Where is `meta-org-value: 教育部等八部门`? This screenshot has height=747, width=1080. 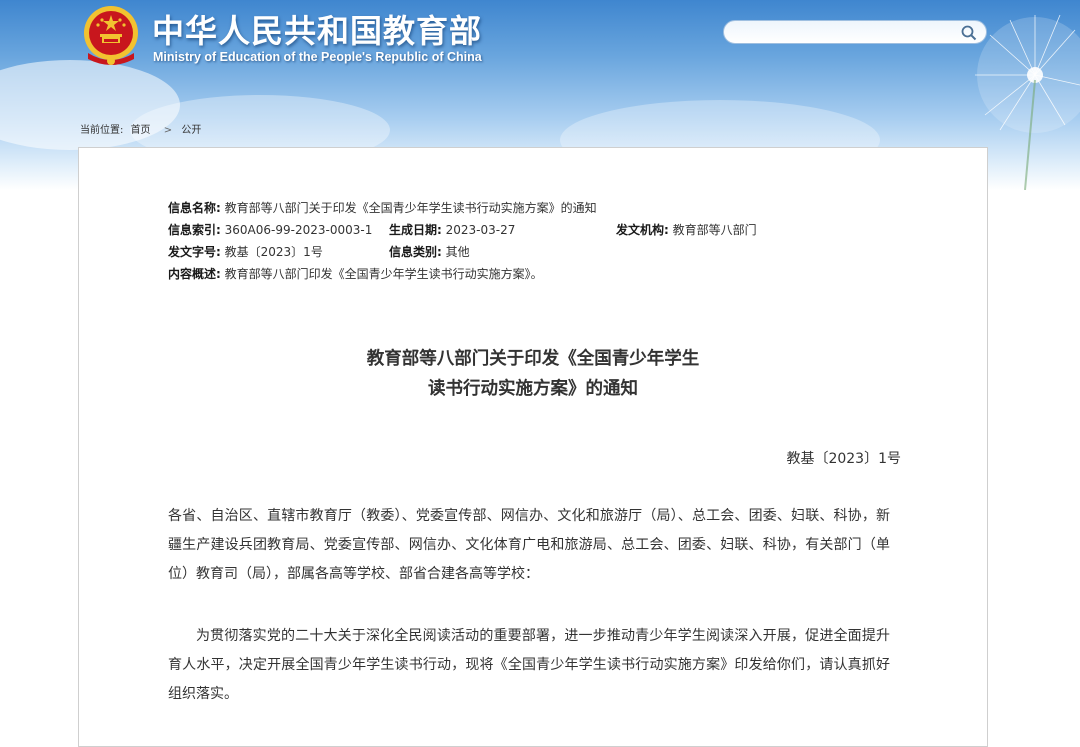
meta-org-value: 教育部等八部门 is located at coordinates (714, 230).